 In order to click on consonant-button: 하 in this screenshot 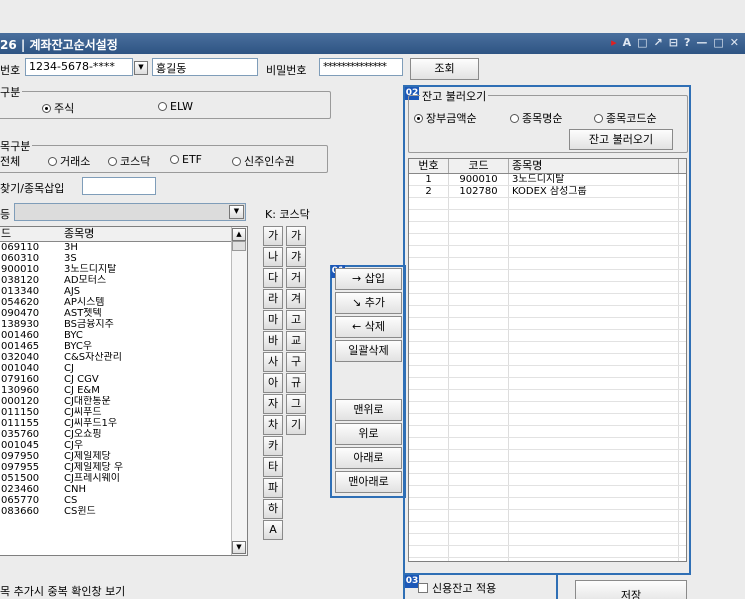, I will do `click(273, 509)`.